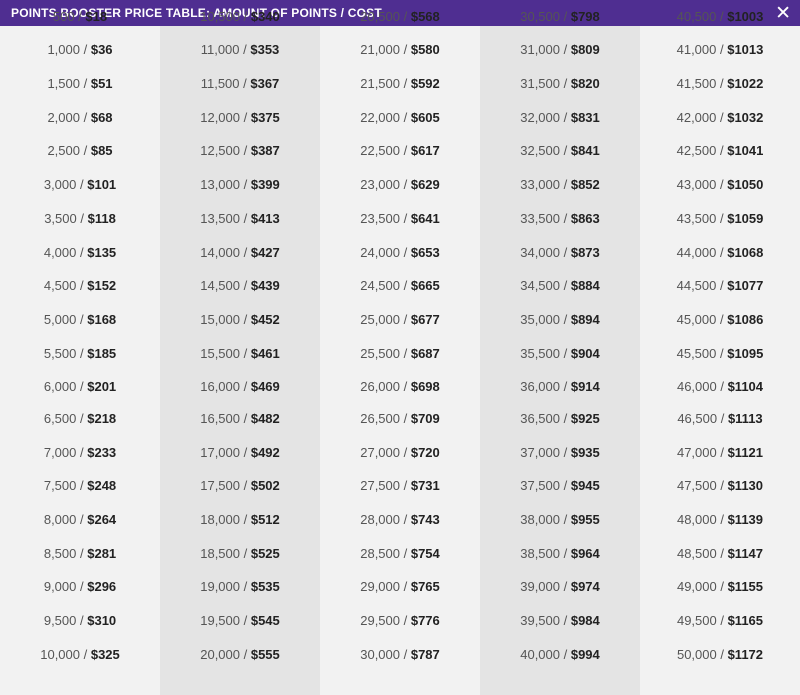 This screenshot has width=800, height=695. I want to click on points-amount: 20,500, so click(380, 16).